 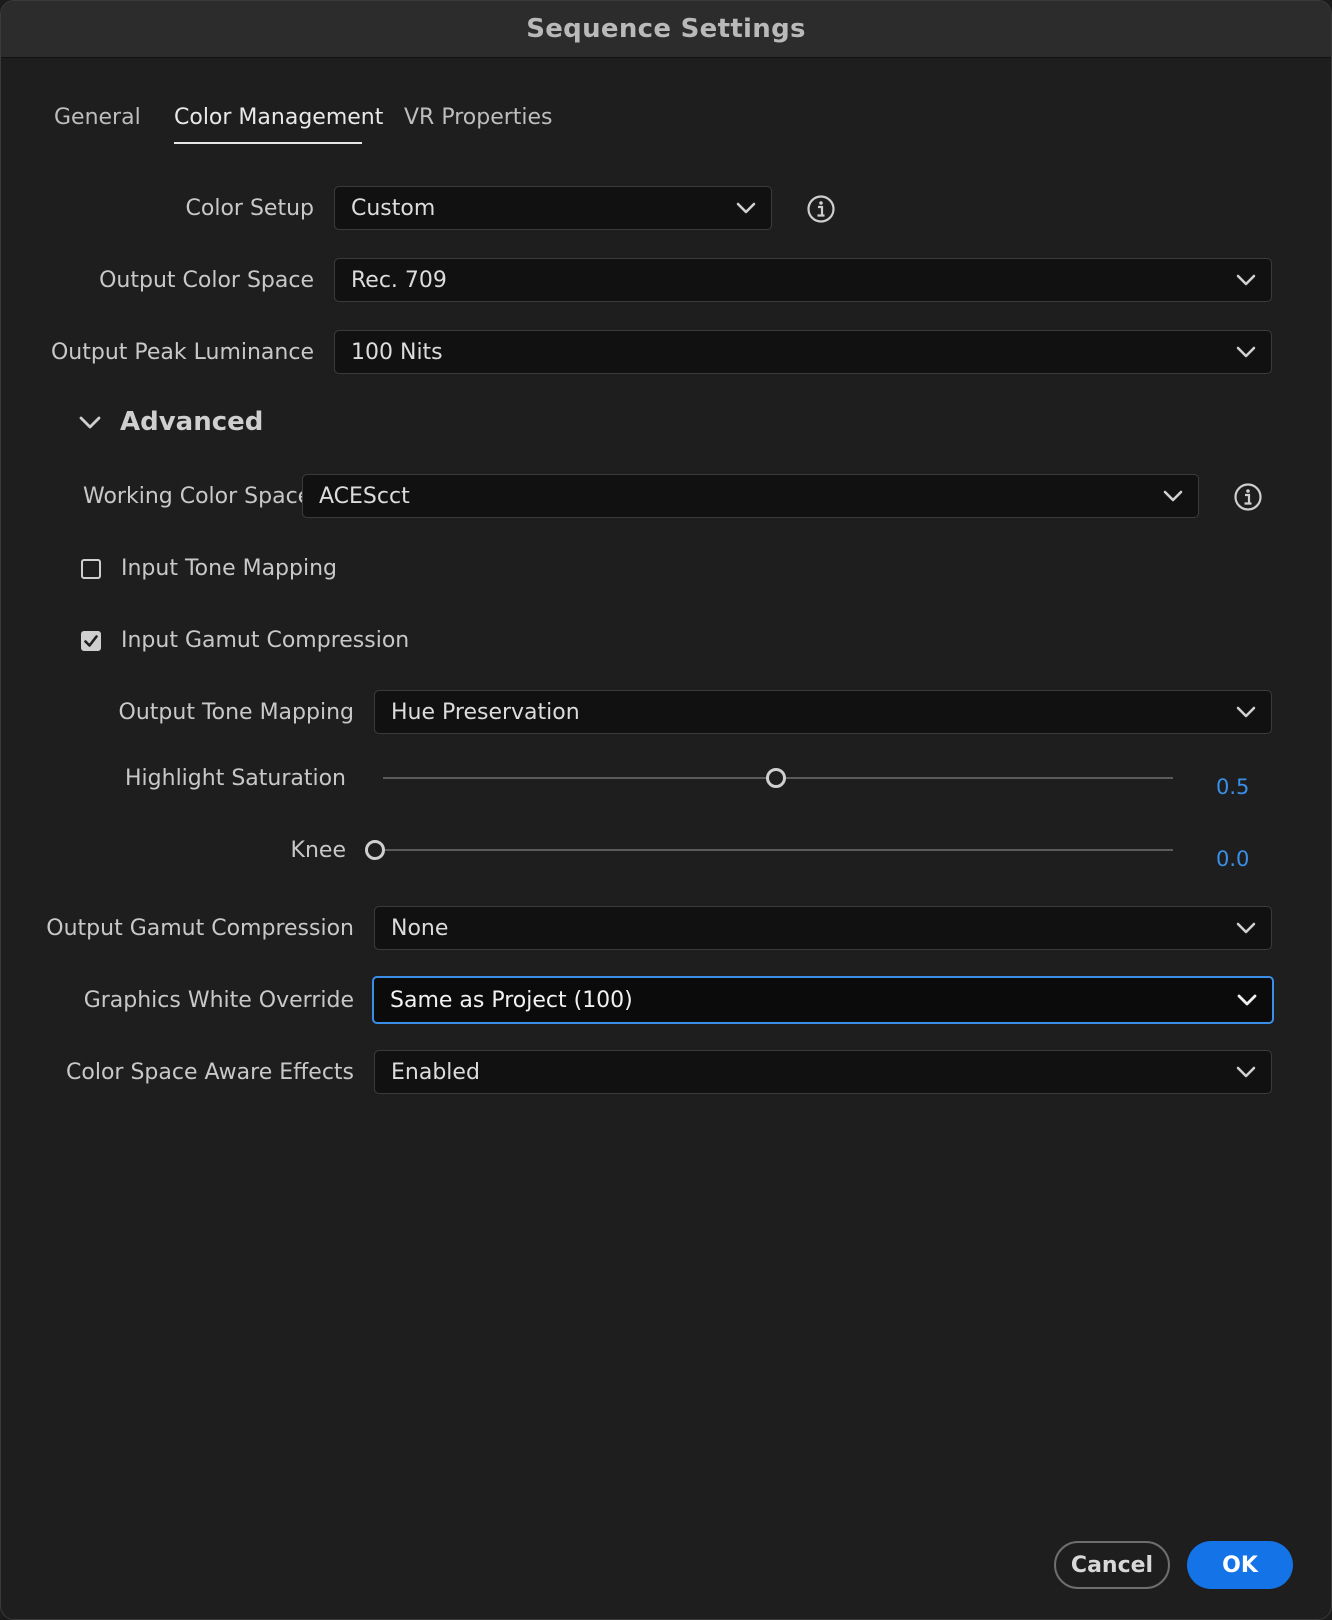 I want to click on output-color-space-dropdown: Rec. 709, so click(x=803, y=280).